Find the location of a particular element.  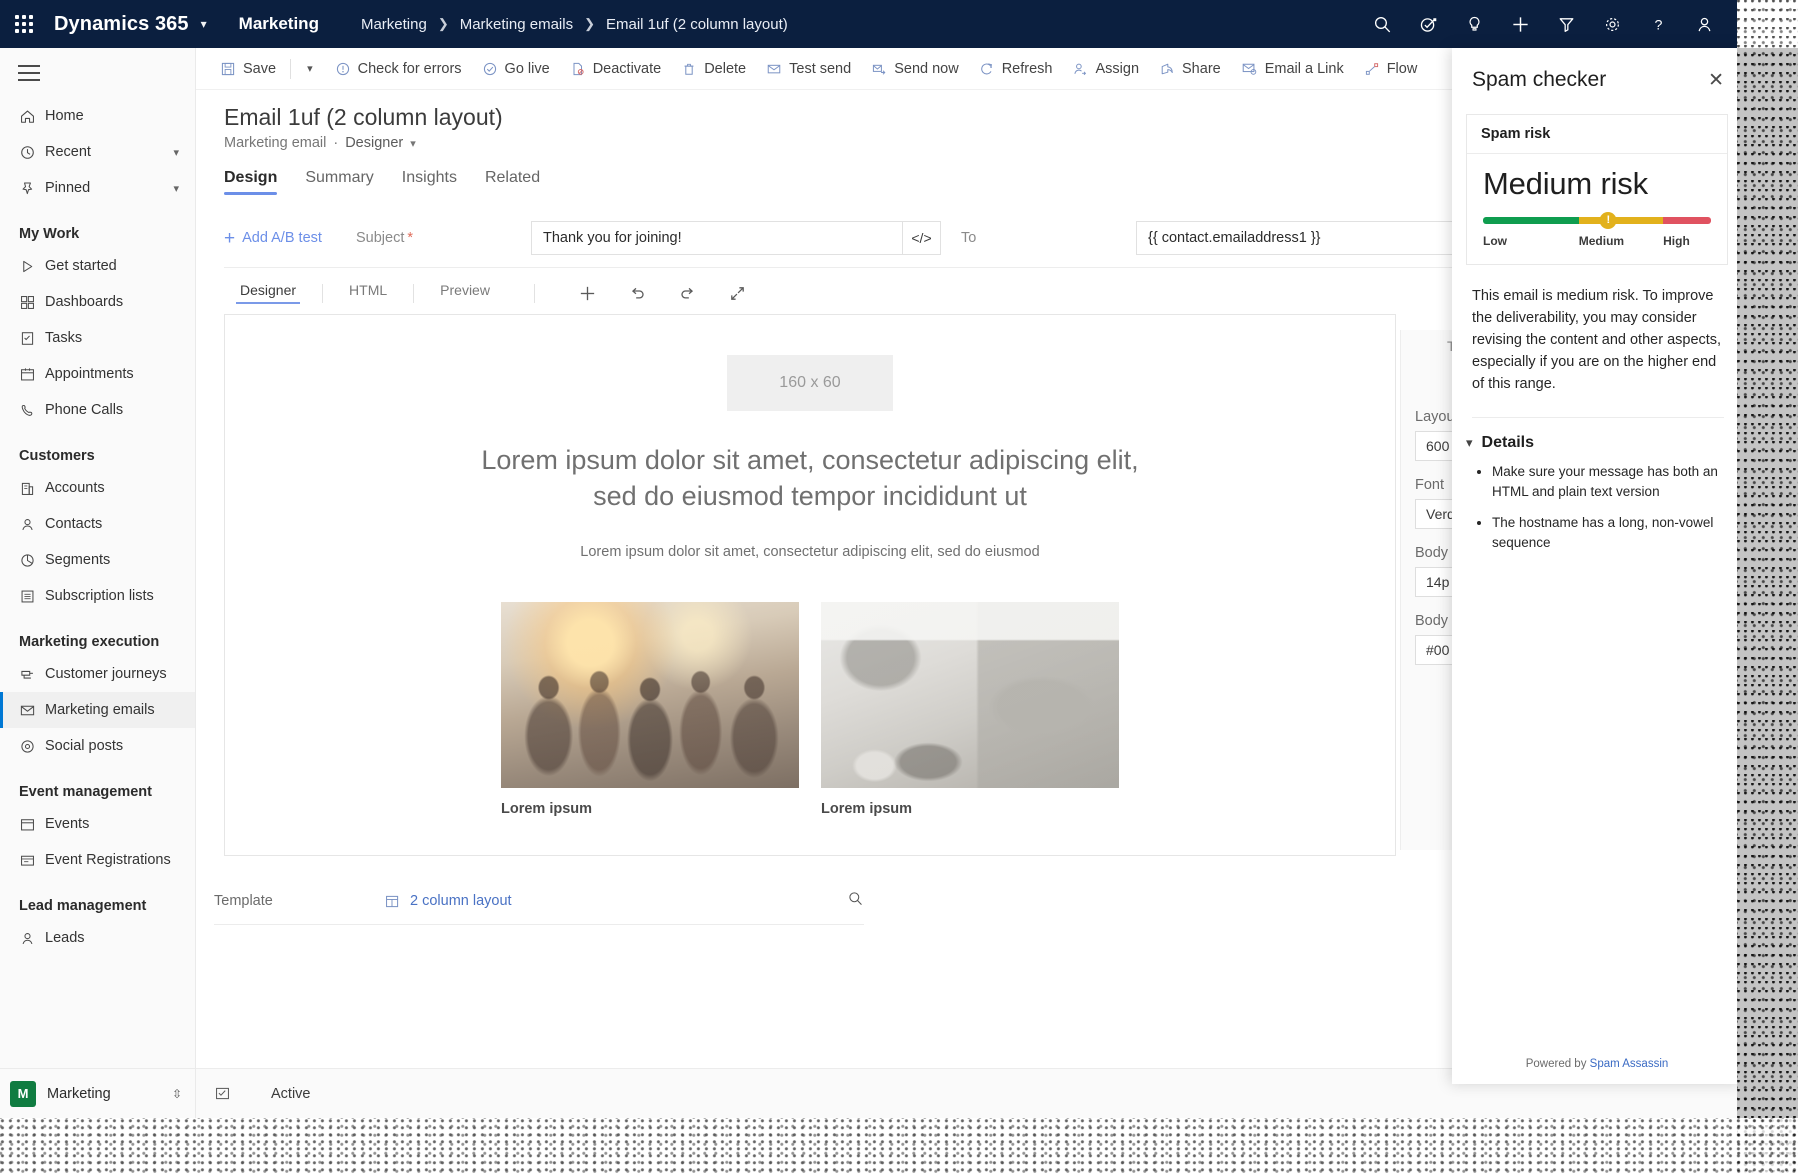

sidebar-item-marketing-emails: Marketing emails is located at coordinates (97, 710).